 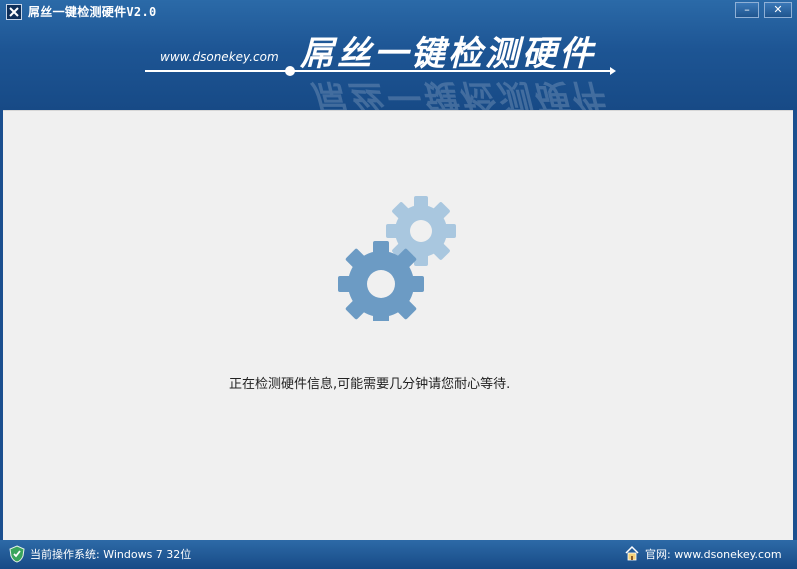 I want to click on gears-icon, so click(x=397, y=258).